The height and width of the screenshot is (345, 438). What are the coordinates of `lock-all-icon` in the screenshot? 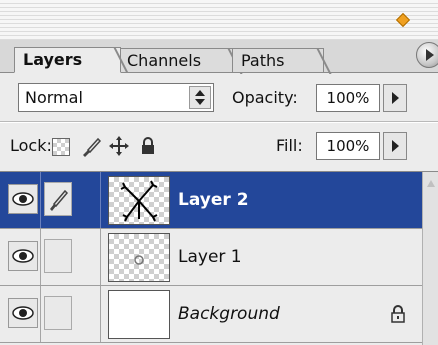 It's located at (148, 146).